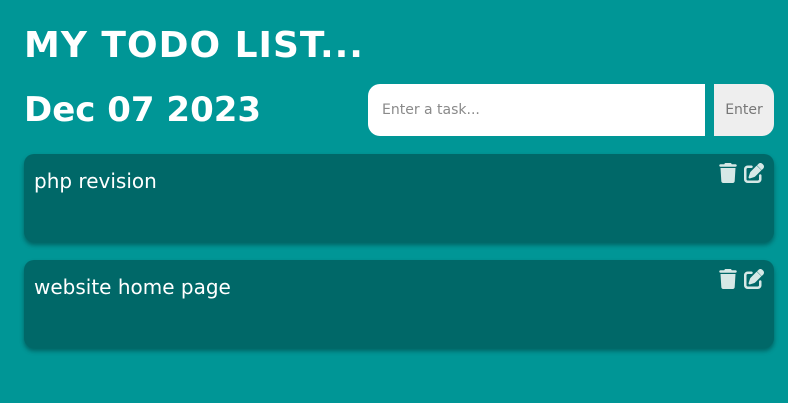  Describe the element at coordinates (132, 287) in the screenshot. I see `task-text: website home page` at that location.